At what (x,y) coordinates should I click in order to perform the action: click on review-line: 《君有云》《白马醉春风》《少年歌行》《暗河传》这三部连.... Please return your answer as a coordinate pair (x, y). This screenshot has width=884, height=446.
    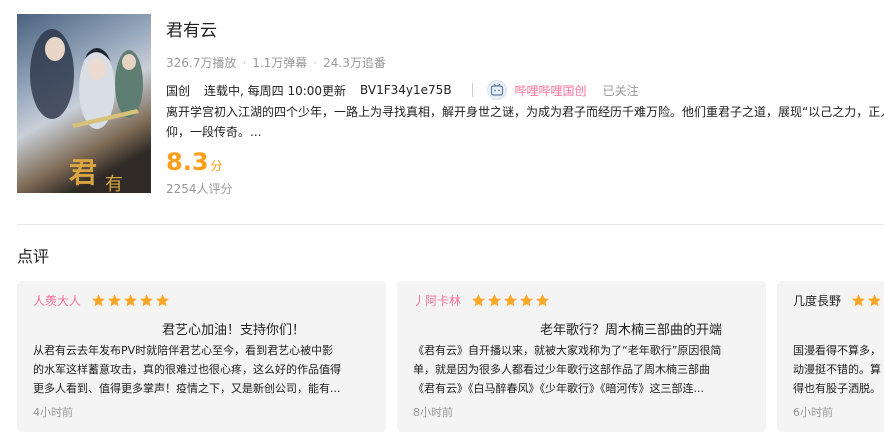
    Looking at the image, I should click on (558, 388).